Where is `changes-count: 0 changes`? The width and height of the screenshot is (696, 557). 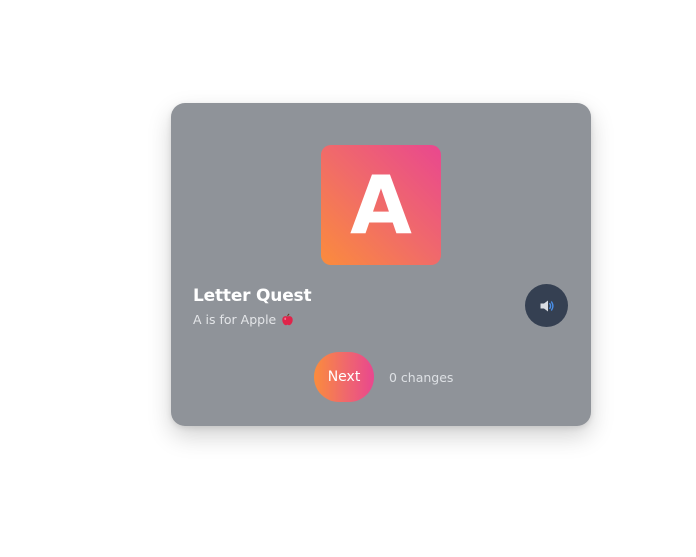 changes-count: 0 changes is located at coordinates (421, 377).